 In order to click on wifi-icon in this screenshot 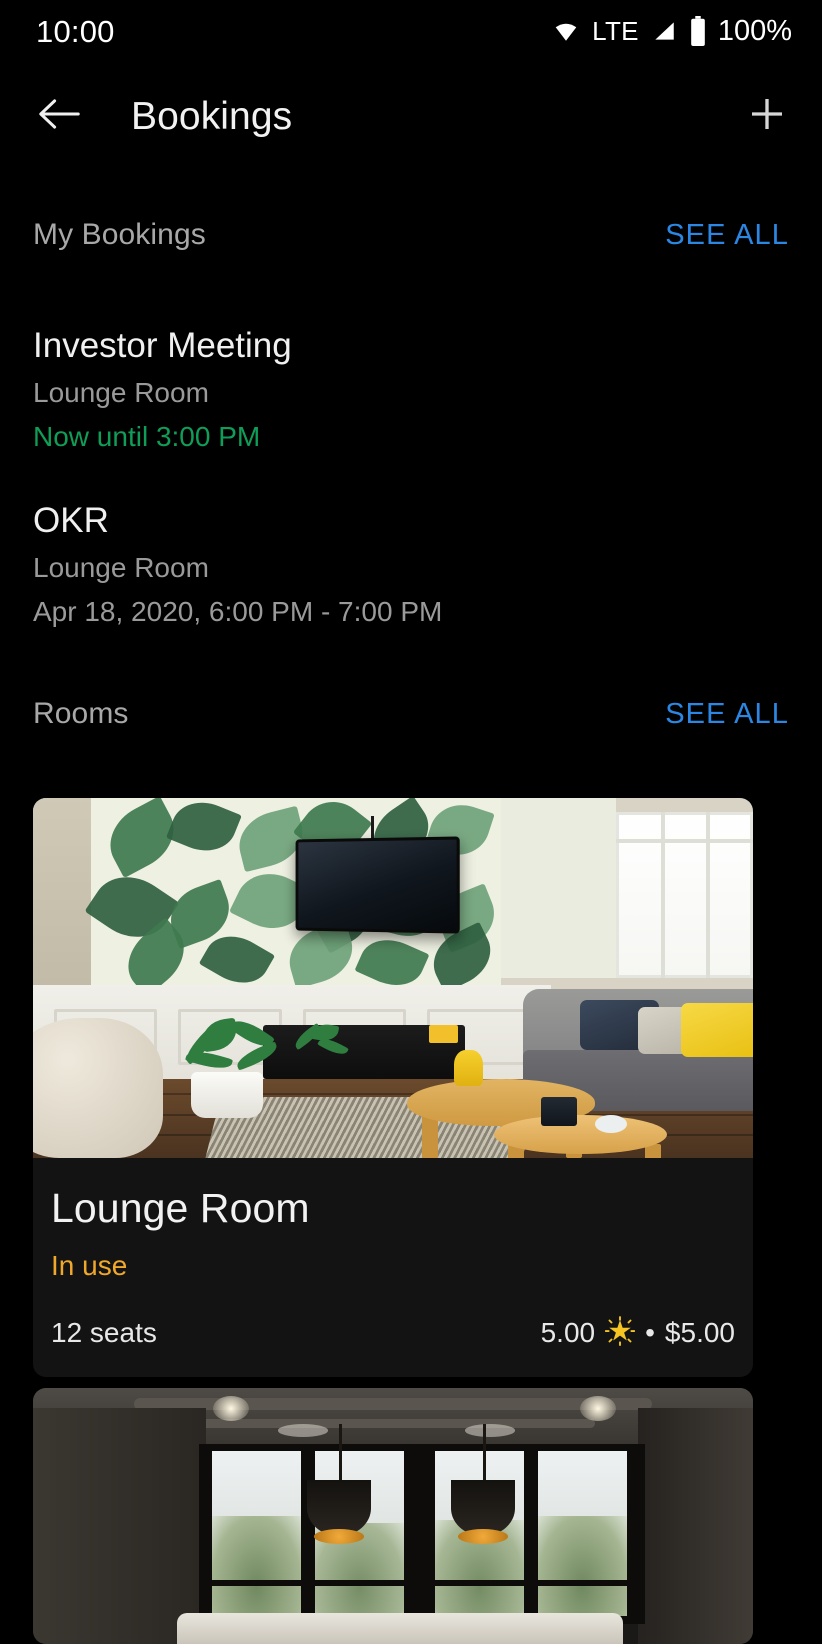, I will do `click(566, 31)`.